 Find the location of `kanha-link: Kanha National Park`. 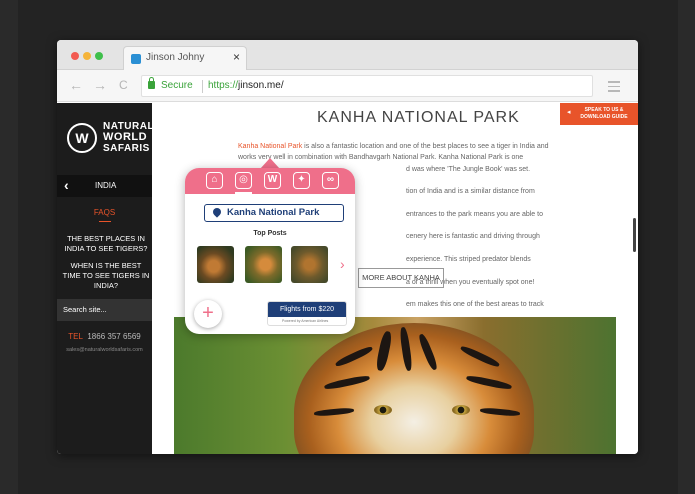

kanha-link: Kanha National Park is located at coordinates (270, 146).